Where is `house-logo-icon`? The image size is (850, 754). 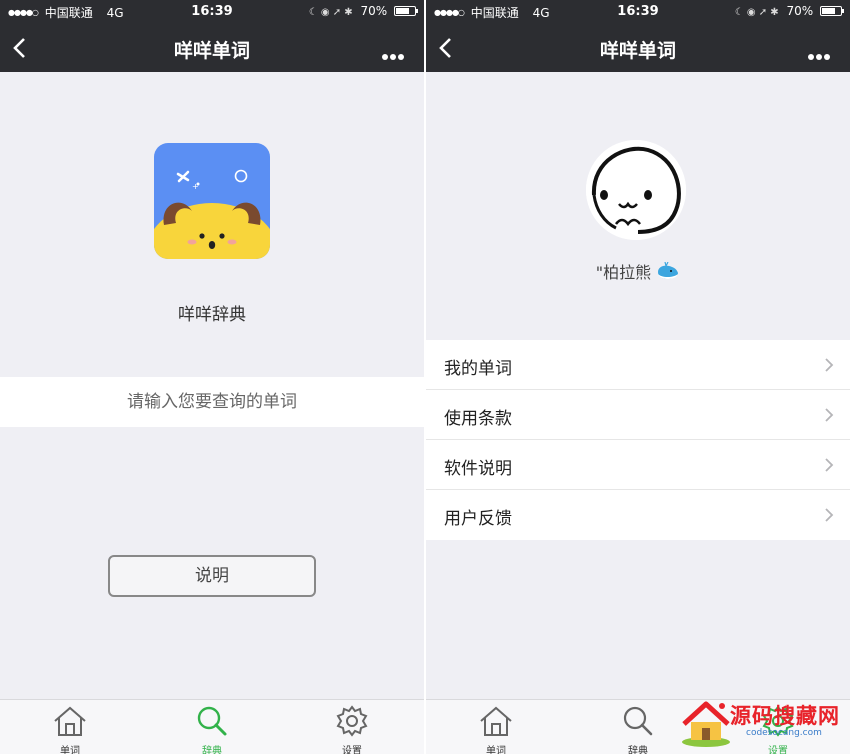 house-logo-icon is located at coordinates (706, 724).